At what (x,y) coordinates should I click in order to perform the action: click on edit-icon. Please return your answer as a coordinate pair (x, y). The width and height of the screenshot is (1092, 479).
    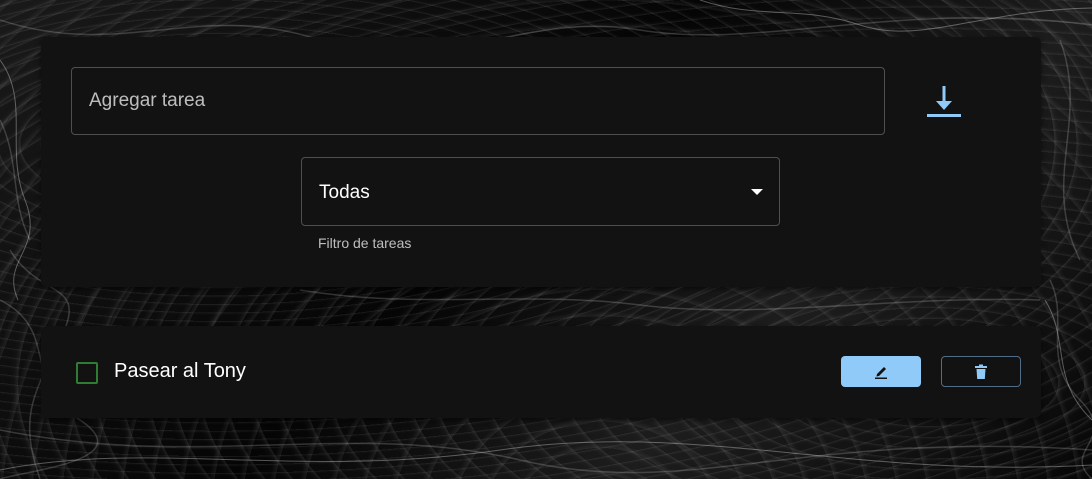
    Looking at the image, I should click on (881, 372).